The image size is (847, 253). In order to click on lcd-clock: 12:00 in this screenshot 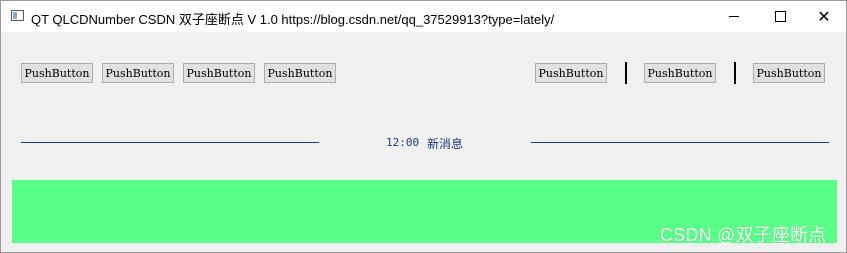, I will do `click(403, 142)`.